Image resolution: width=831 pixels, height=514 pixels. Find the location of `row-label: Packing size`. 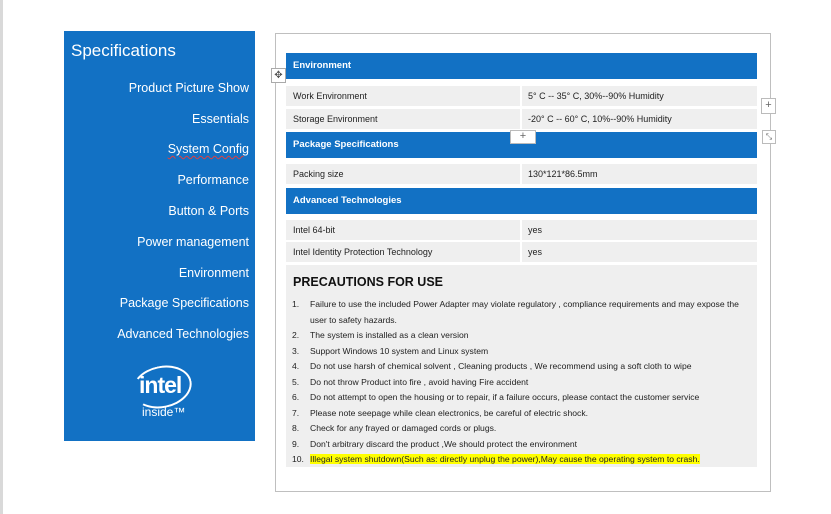

row-label: Packing size is located at coordinates (403, 174).